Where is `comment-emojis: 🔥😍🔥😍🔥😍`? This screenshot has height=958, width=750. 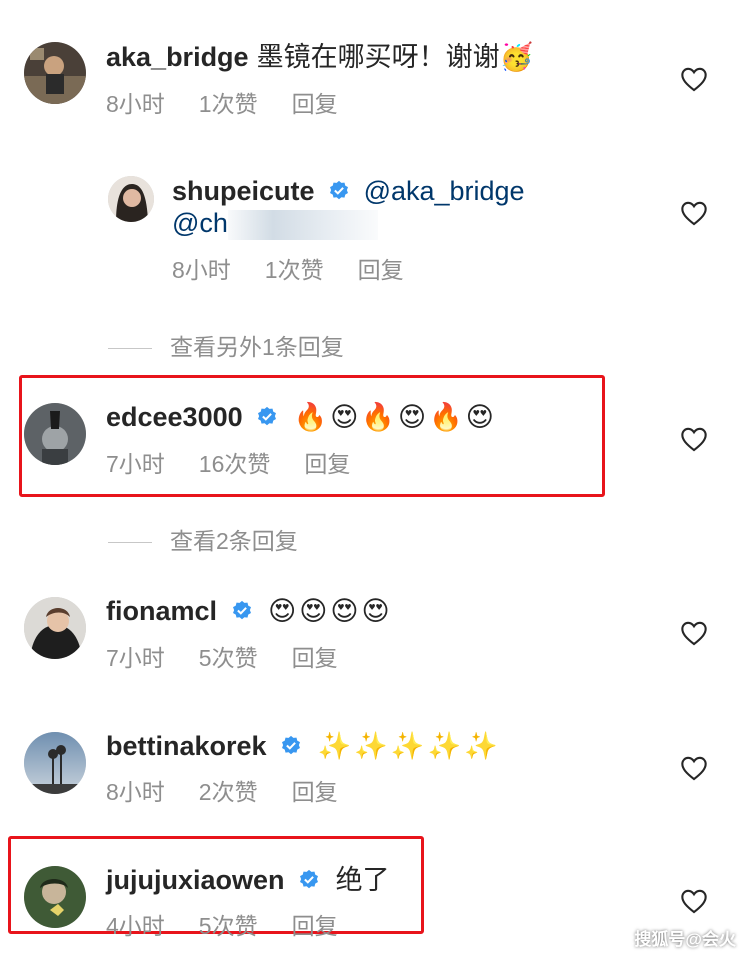 comment-emojis: 🔥😍🔥😍🔥😍 is located at coordinates (395, 417).